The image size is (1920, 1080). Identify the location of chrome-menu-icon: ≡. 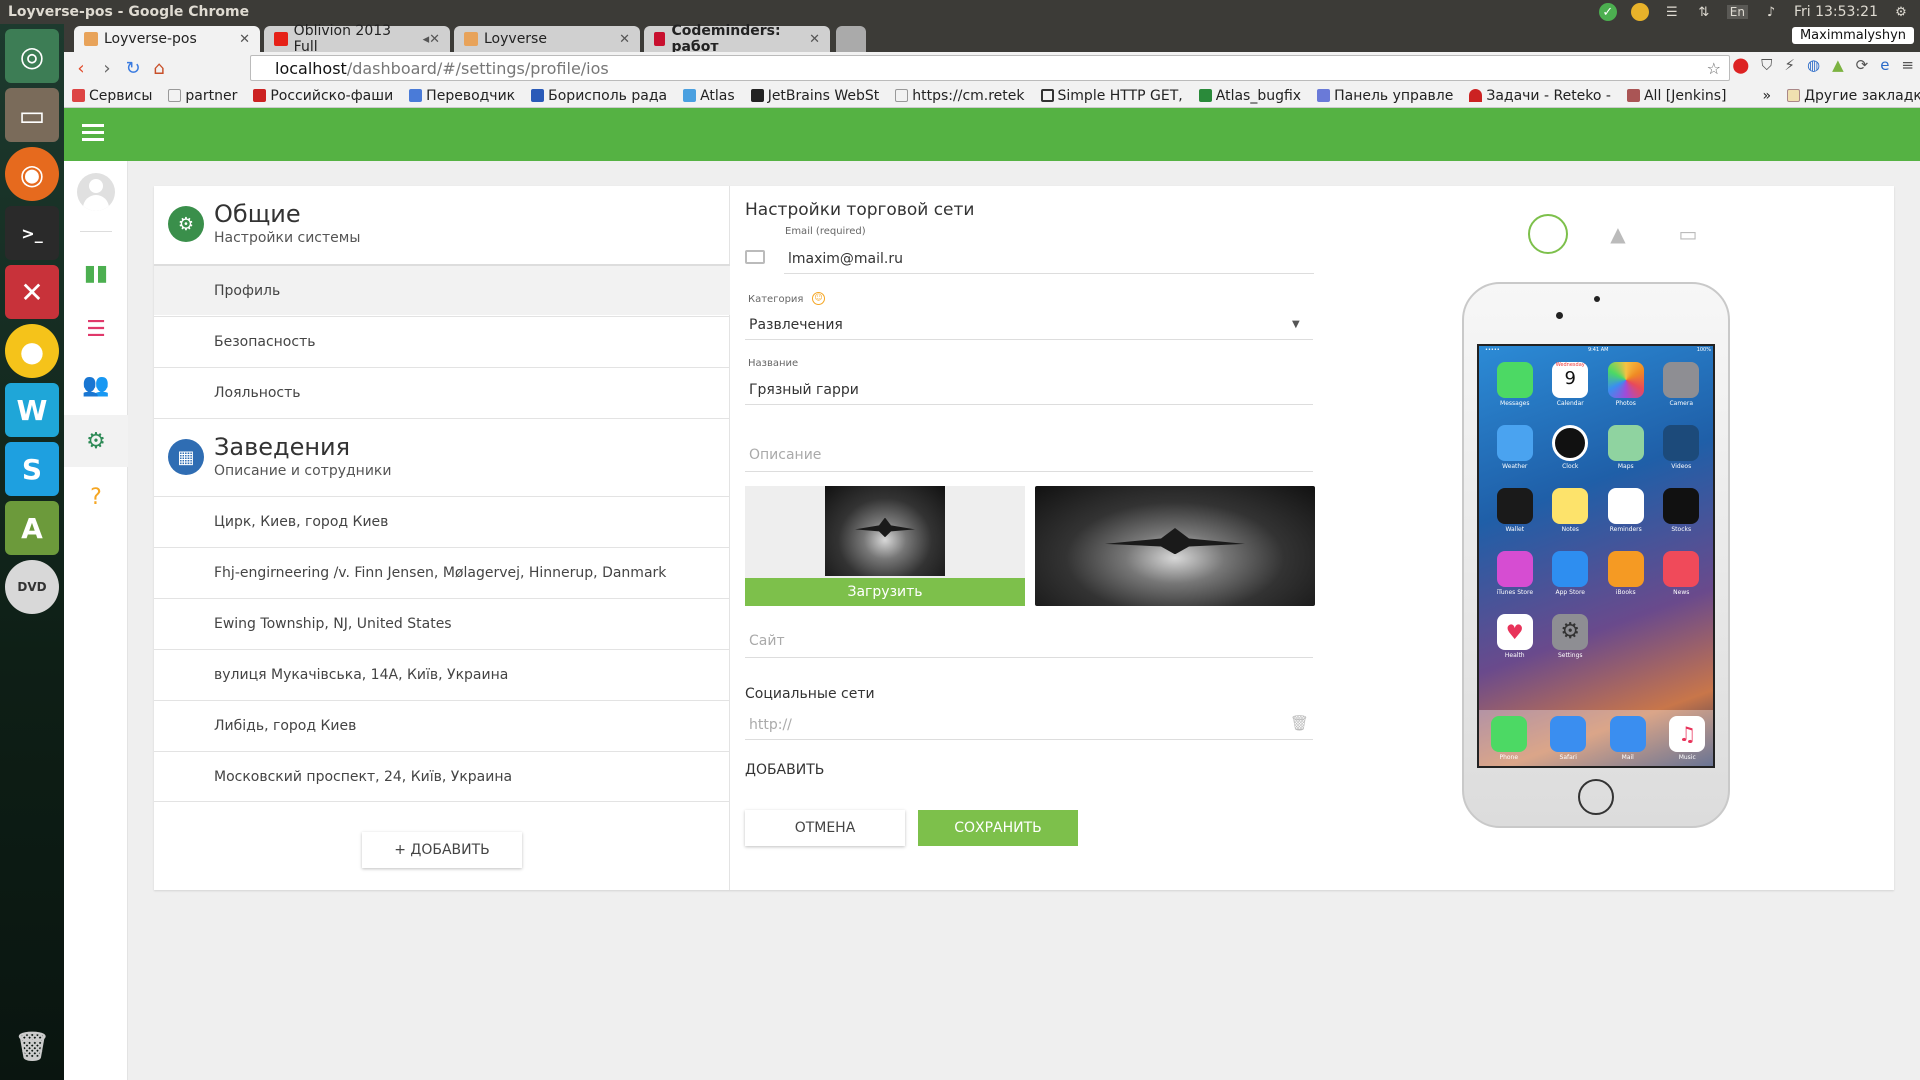
(1907, 65).